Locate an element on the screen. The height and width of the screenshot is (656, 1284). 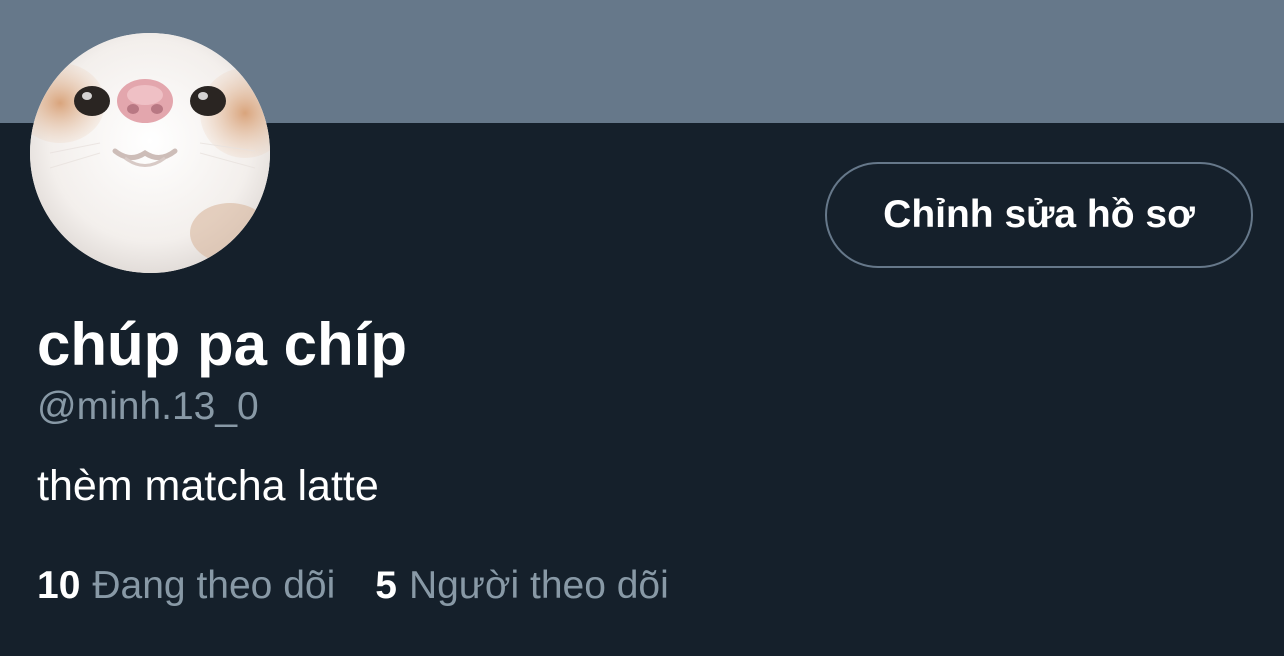
profile-stats: 10 Đang theo dõi 5 Người theo dõi is located at coordinates (353, 586).